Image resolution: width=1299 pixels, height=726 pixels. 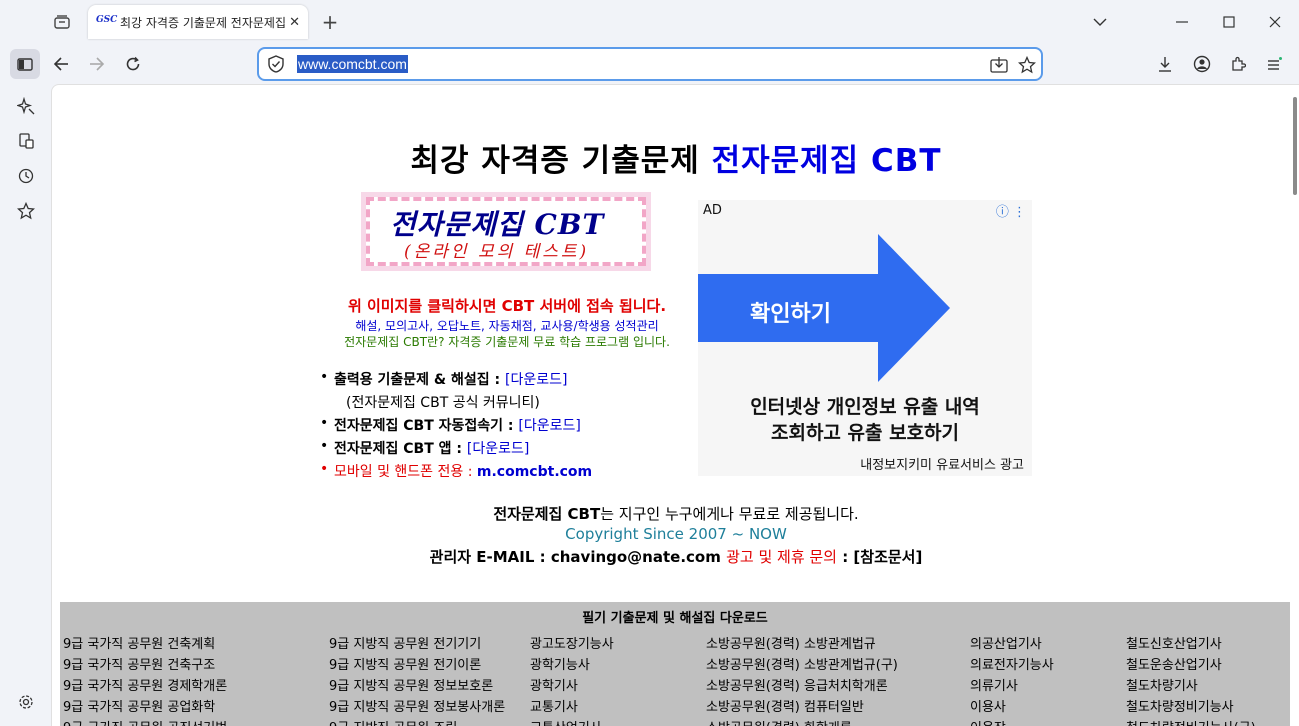 What do you see at coordinates (676, 534) in the screenshot?
I see `copyright: Copyright Since 2007 ~ NOW` at bounding box center [676, 534].